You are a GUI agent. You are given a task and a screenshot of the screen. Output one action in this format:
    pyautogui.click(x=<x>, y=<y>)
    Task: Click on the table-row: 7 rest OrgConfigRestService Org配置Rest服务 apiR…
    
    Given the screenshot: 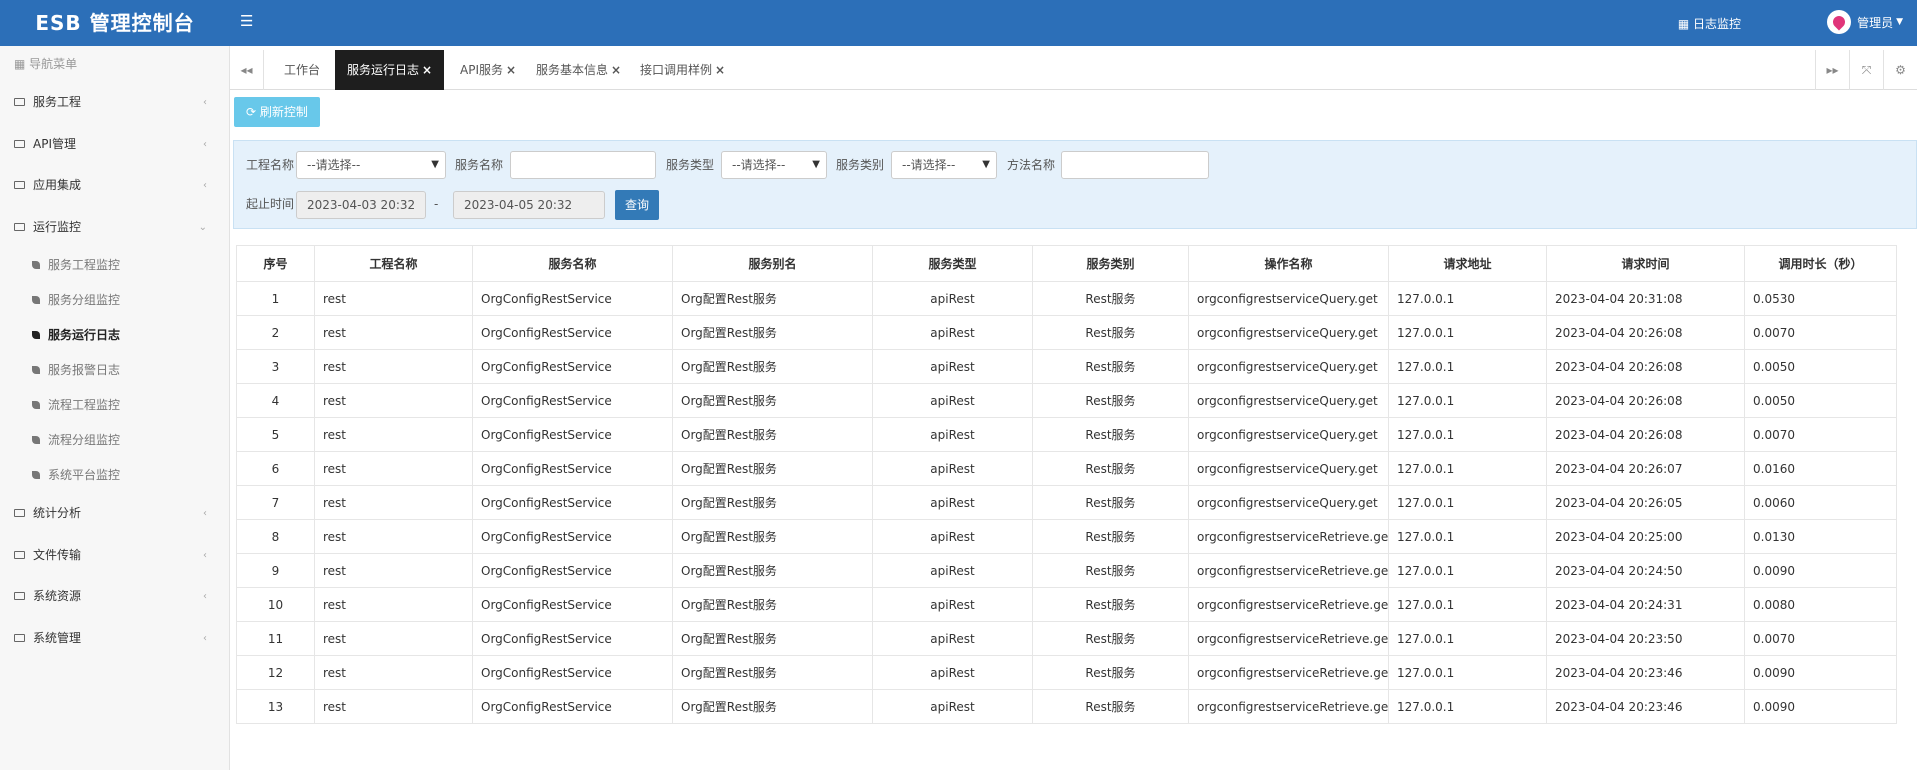 What is the action you would take?
    pyautogui.click(x=1066, y=502)
    